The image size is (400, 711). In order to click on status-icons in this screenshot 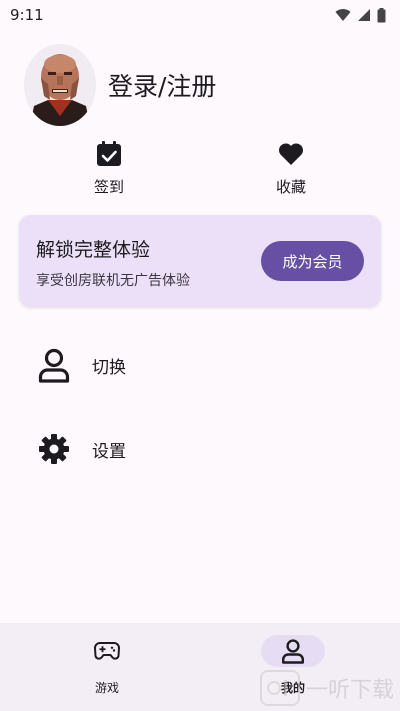, I will do `click(360, 15)`.